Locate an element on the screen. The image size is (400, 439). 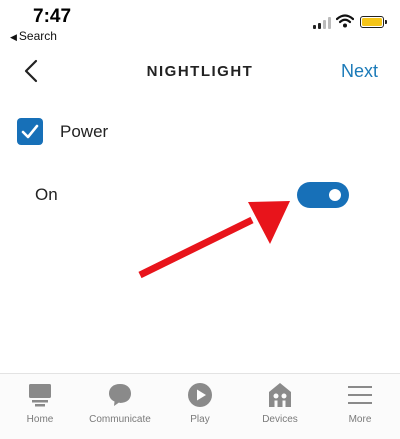
checkmark-icon is located at coordinates (30, 131).